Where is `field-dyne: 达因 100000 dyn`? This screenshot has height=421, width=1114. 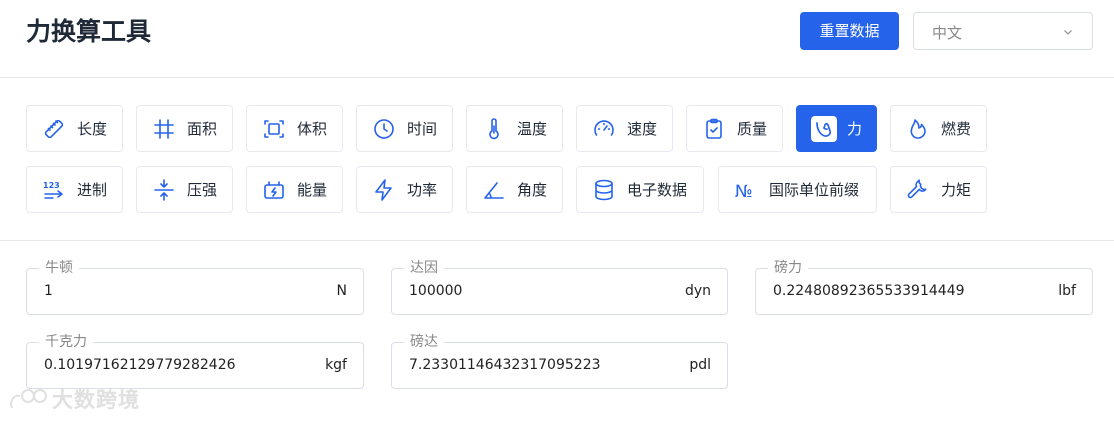 field-dyne: 达因 100000 dyn is located at coordinates (559, 287).